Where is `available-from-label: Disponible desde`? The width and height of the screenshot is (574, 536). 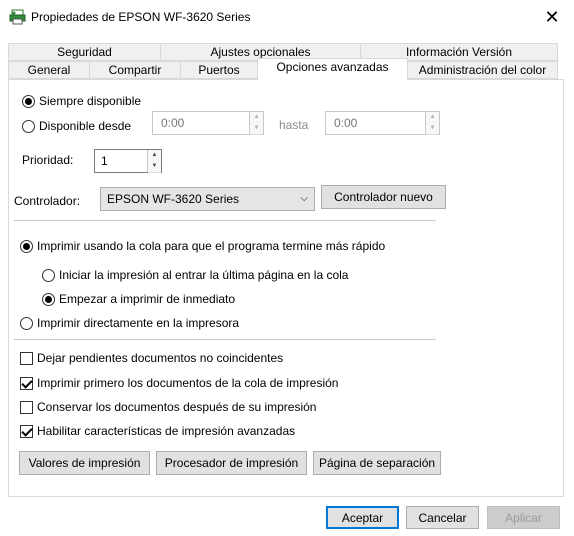 available-from-label: Disponible desde is located at coordinates (85, 126).